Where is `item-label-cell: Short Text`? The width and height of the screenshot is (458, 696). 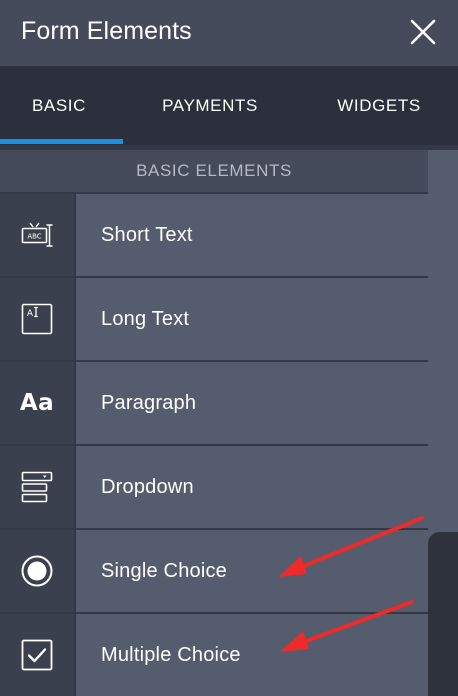
item-label-cell: Short Text is located at coordinates (252, 235).